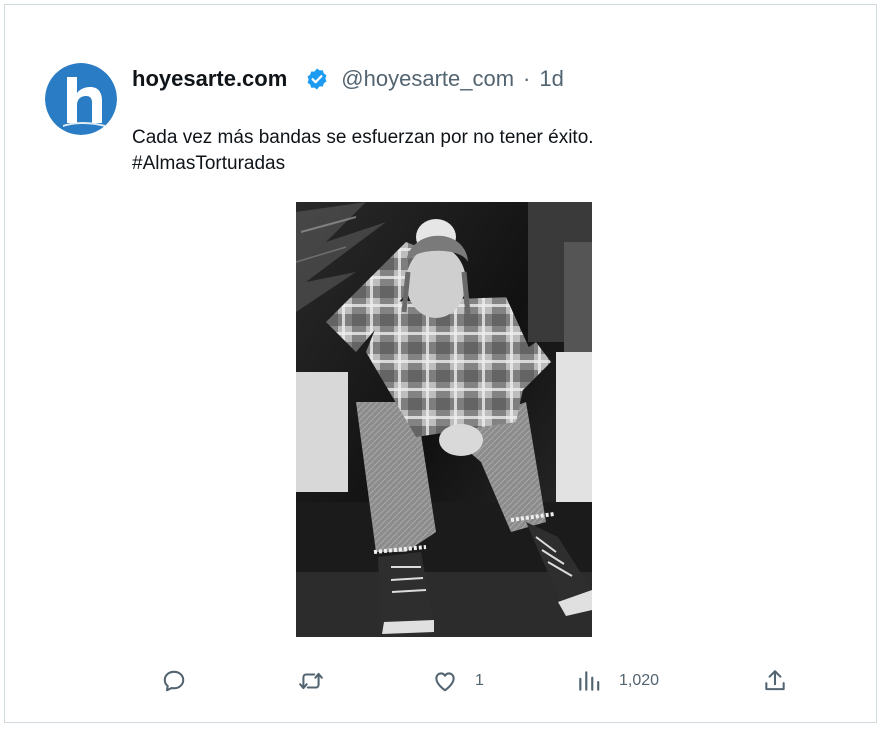 Image resolution: width=883 pixels, height=729 pixels. I want to click on avatar, so click(81, 99).